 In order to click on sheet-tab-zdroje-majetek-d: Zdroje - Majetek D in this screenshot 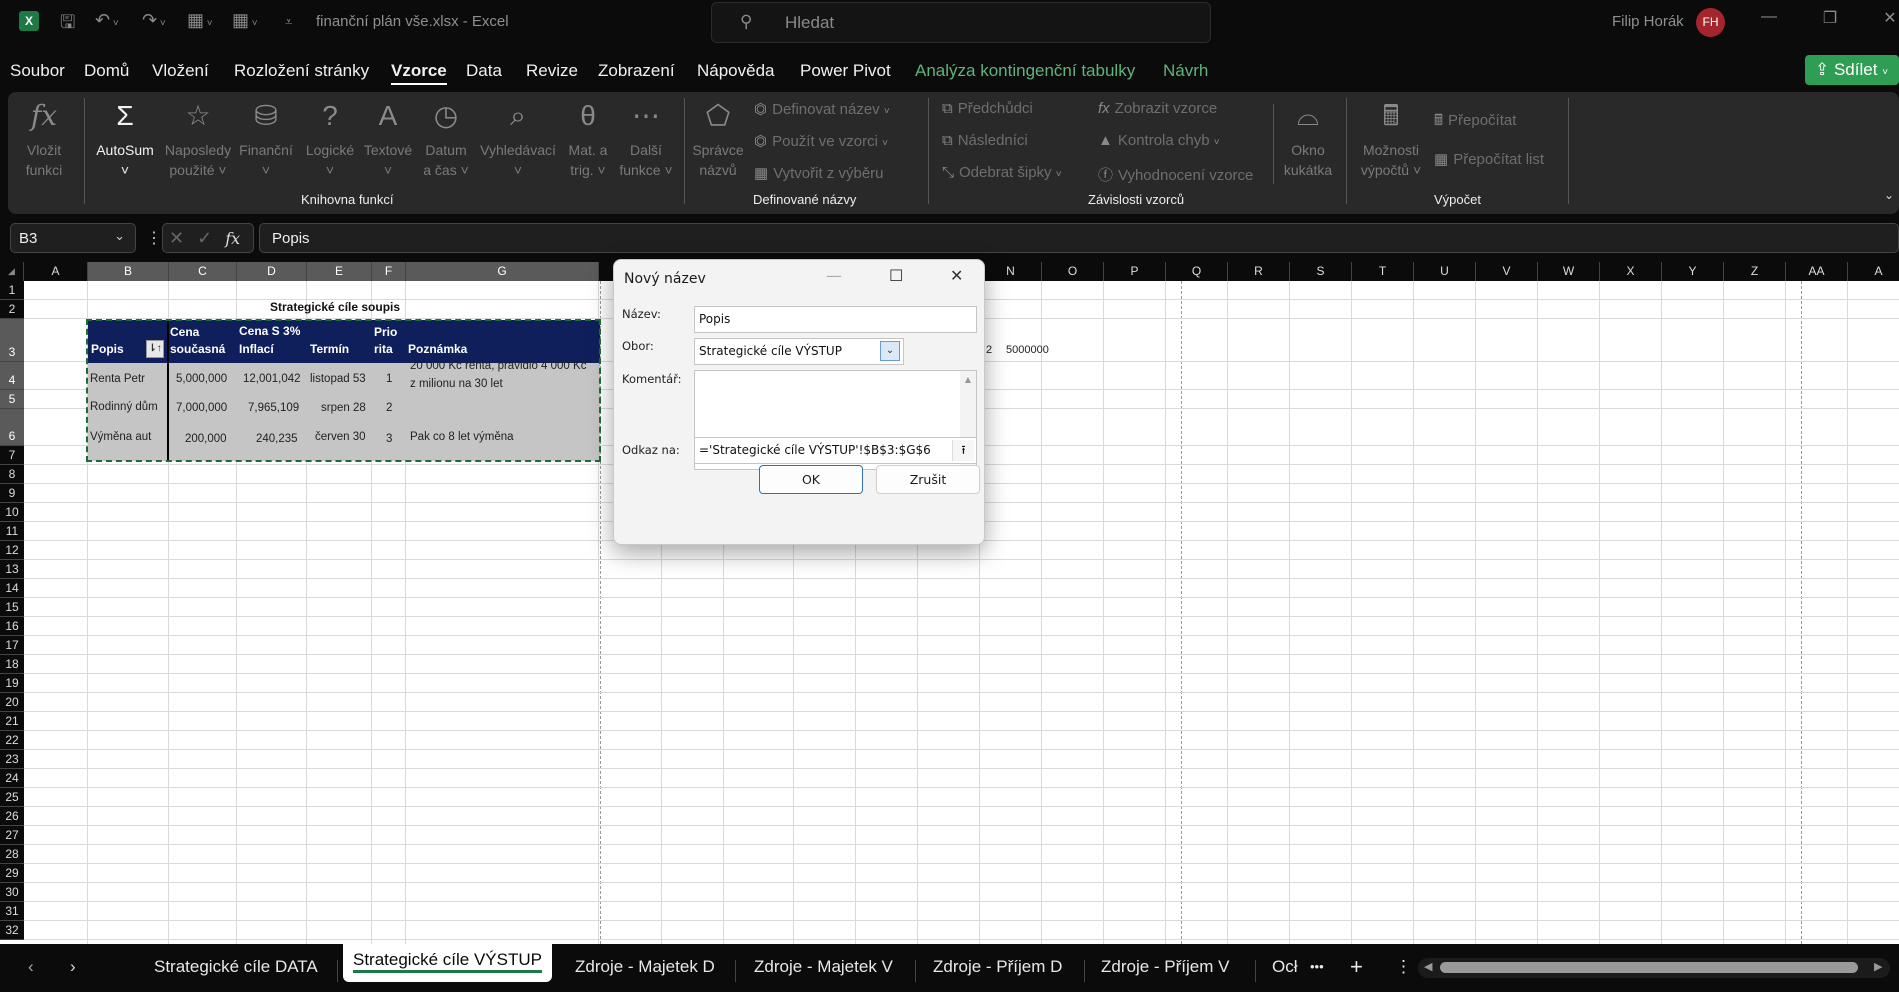, I will do `click(645, 967)`.